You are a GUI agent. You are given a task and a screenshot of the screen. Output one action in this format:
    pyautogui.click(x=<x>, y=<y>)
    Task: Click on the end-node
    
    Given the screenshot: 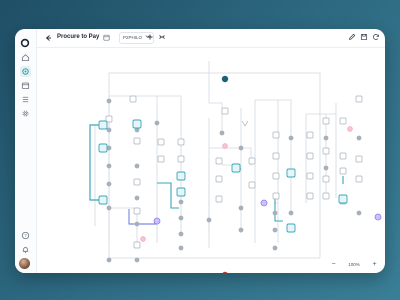 What is the action you would take?
    pyautogui.click(x=225, y=272)
    